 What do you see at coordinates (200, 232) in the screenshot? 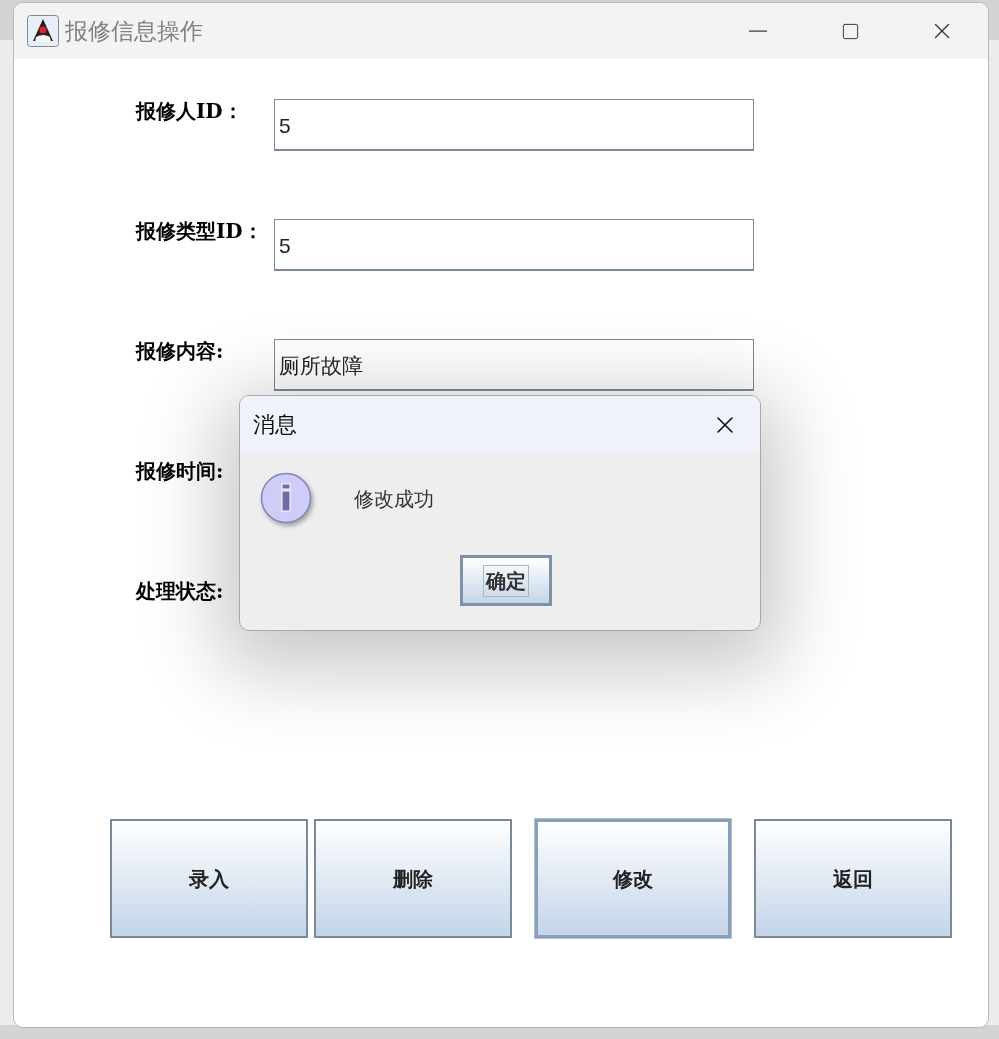
I see `field-label: 报修类型ID：` at bounding box center [200, 232].